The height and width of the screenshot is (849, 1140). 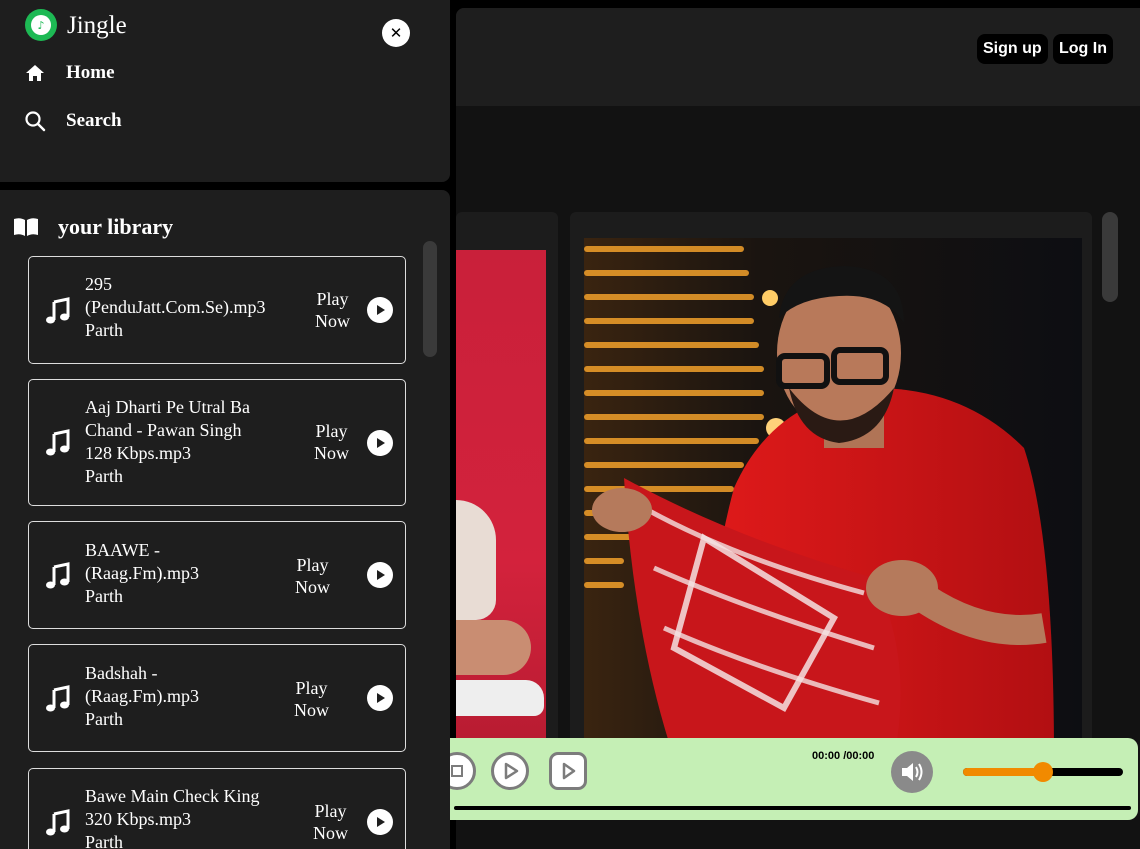 I want to click on main-header: Sign up Log In, so click(x=798, y=57).